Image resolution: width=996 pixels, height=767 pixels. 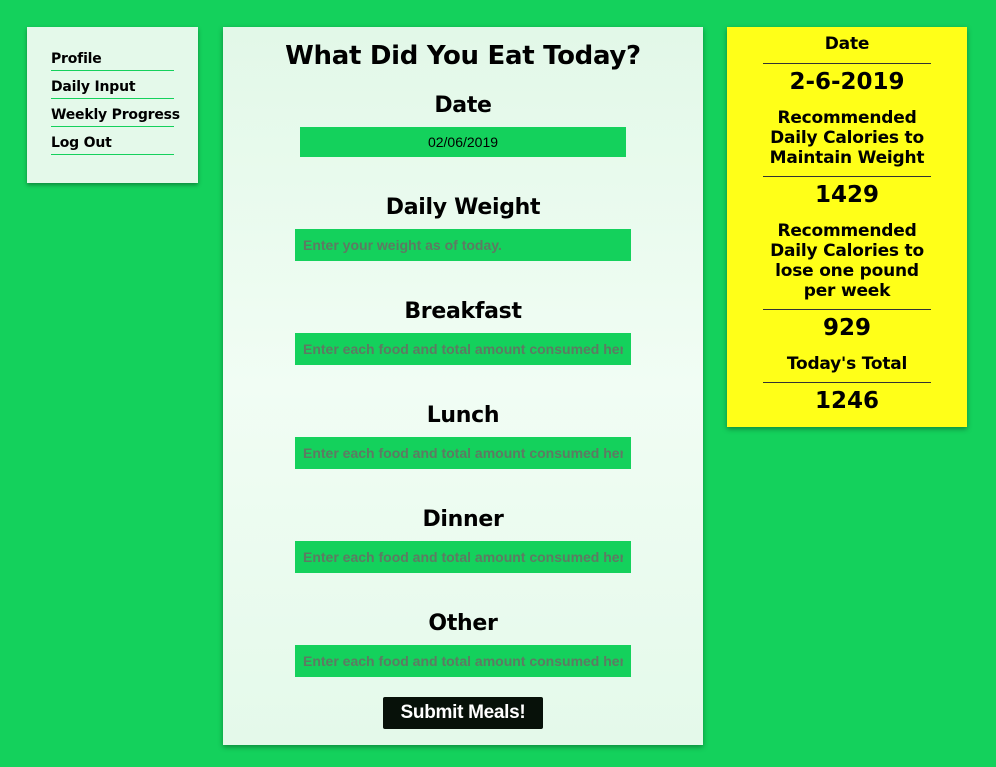 I want to click on daily-weight-label: Daily Weight, so click(x=463, y=207).